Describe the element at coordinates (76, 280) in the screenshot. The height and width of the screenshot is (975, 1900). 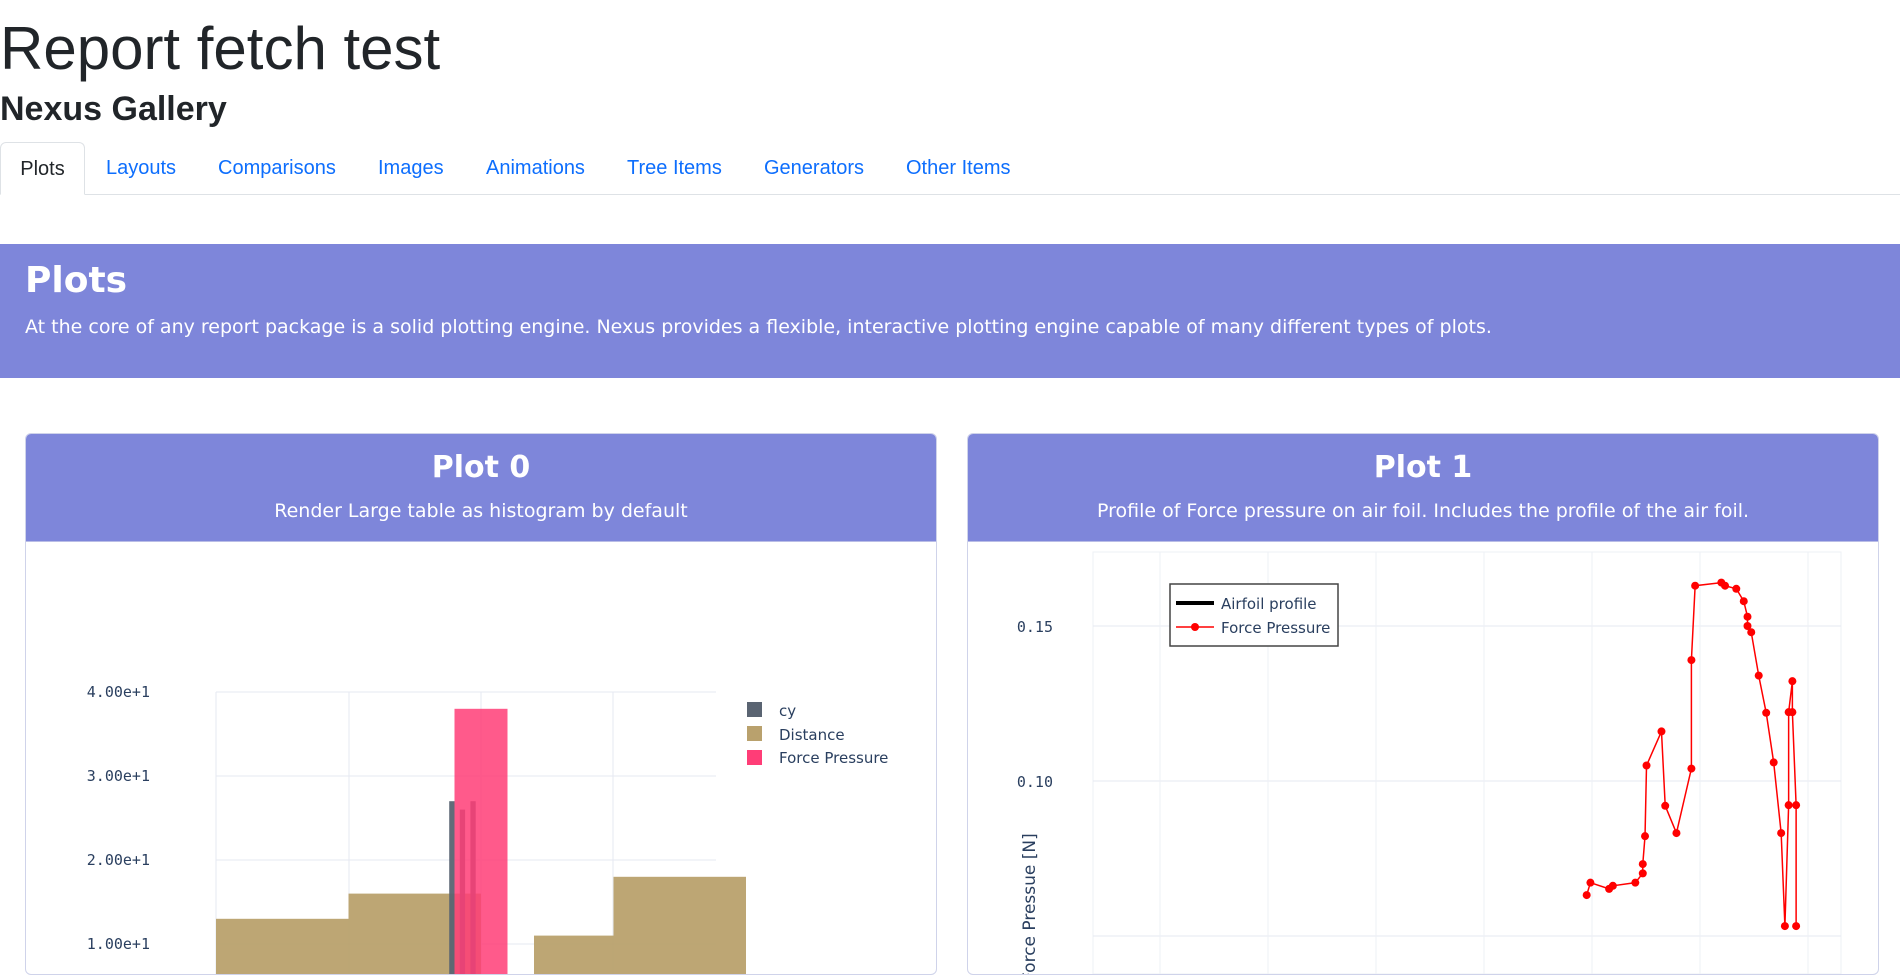
I see `banner-title: Plots` at that location.